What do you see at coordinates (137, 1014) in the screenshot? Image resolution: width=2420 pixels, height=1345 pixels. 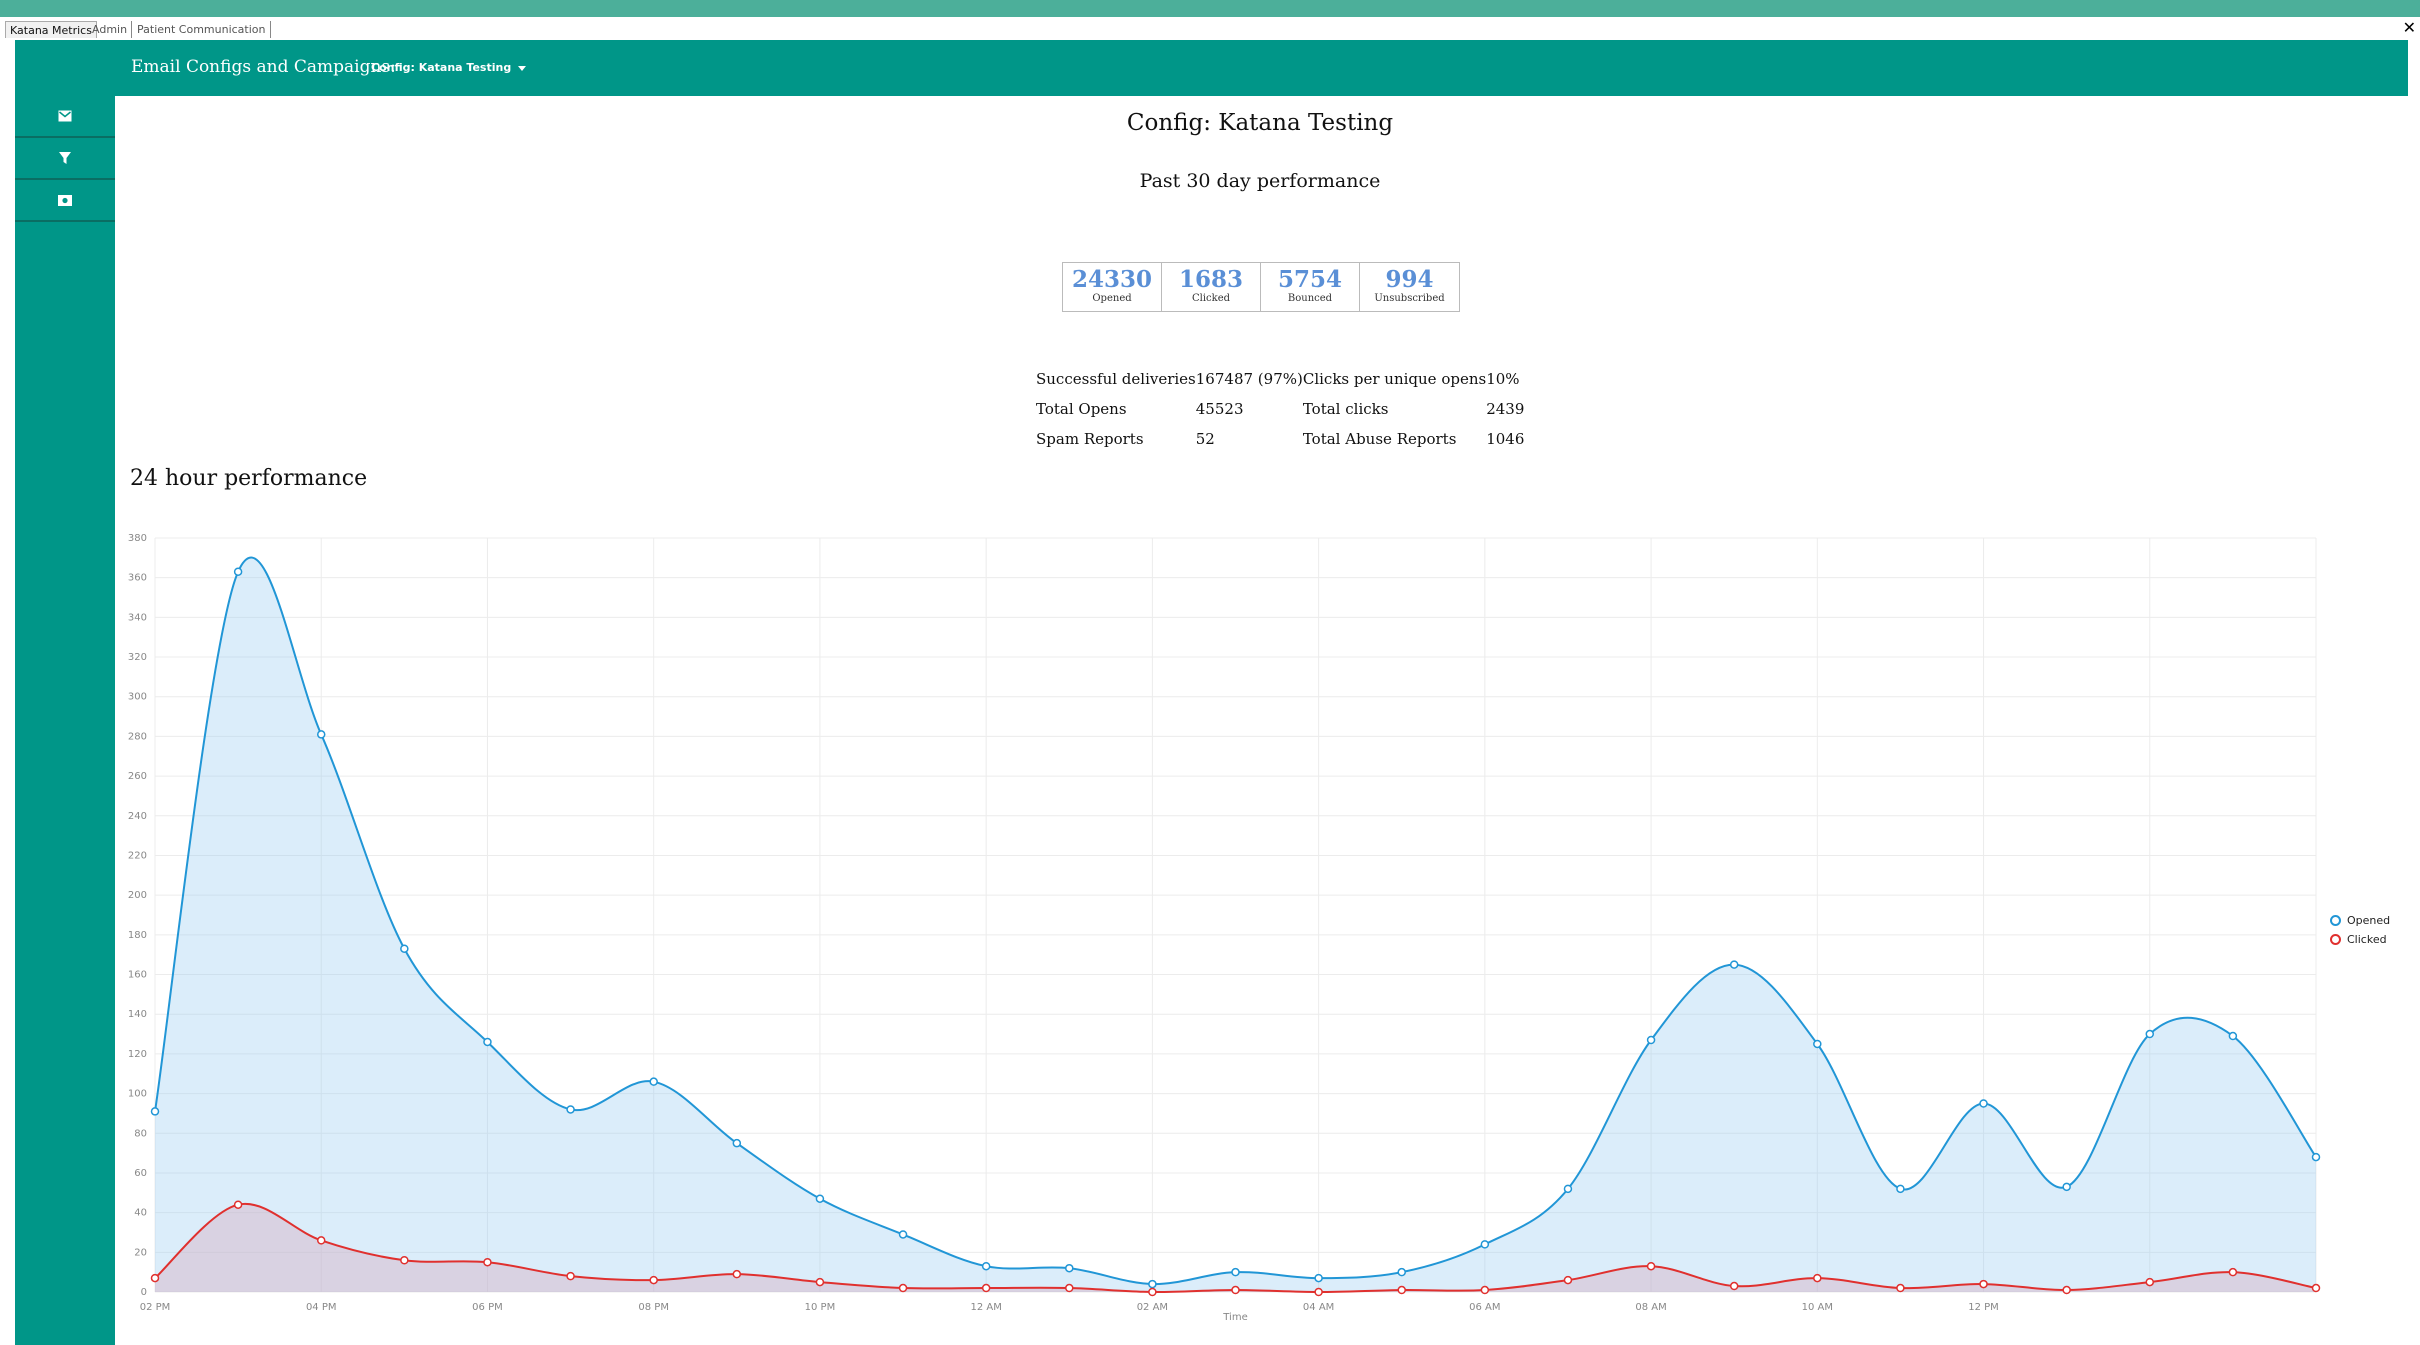 I see `y-tick-label: 140` at bounding box center [137, 1014].